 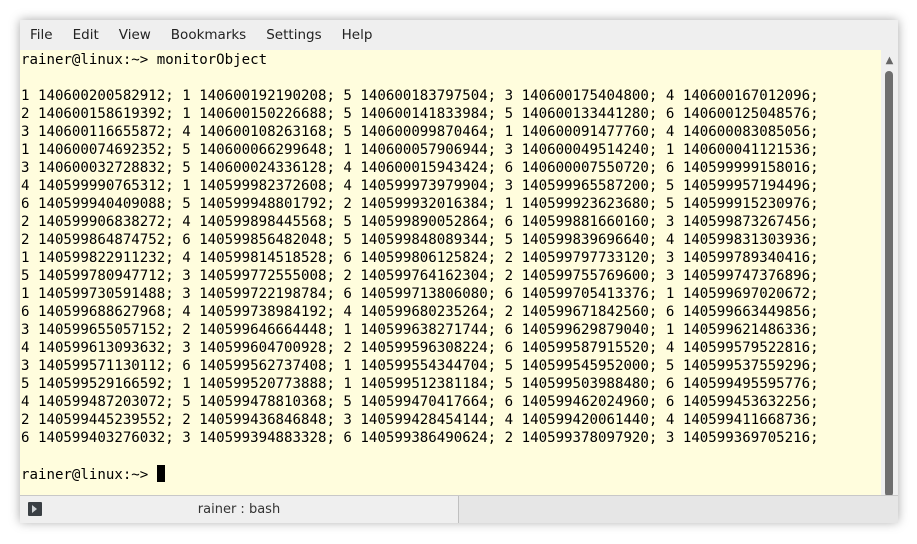 What do you see at coordinates (135, 35) in the screenshot?
I see `menu-view: View` at bounding box center [135, 35].